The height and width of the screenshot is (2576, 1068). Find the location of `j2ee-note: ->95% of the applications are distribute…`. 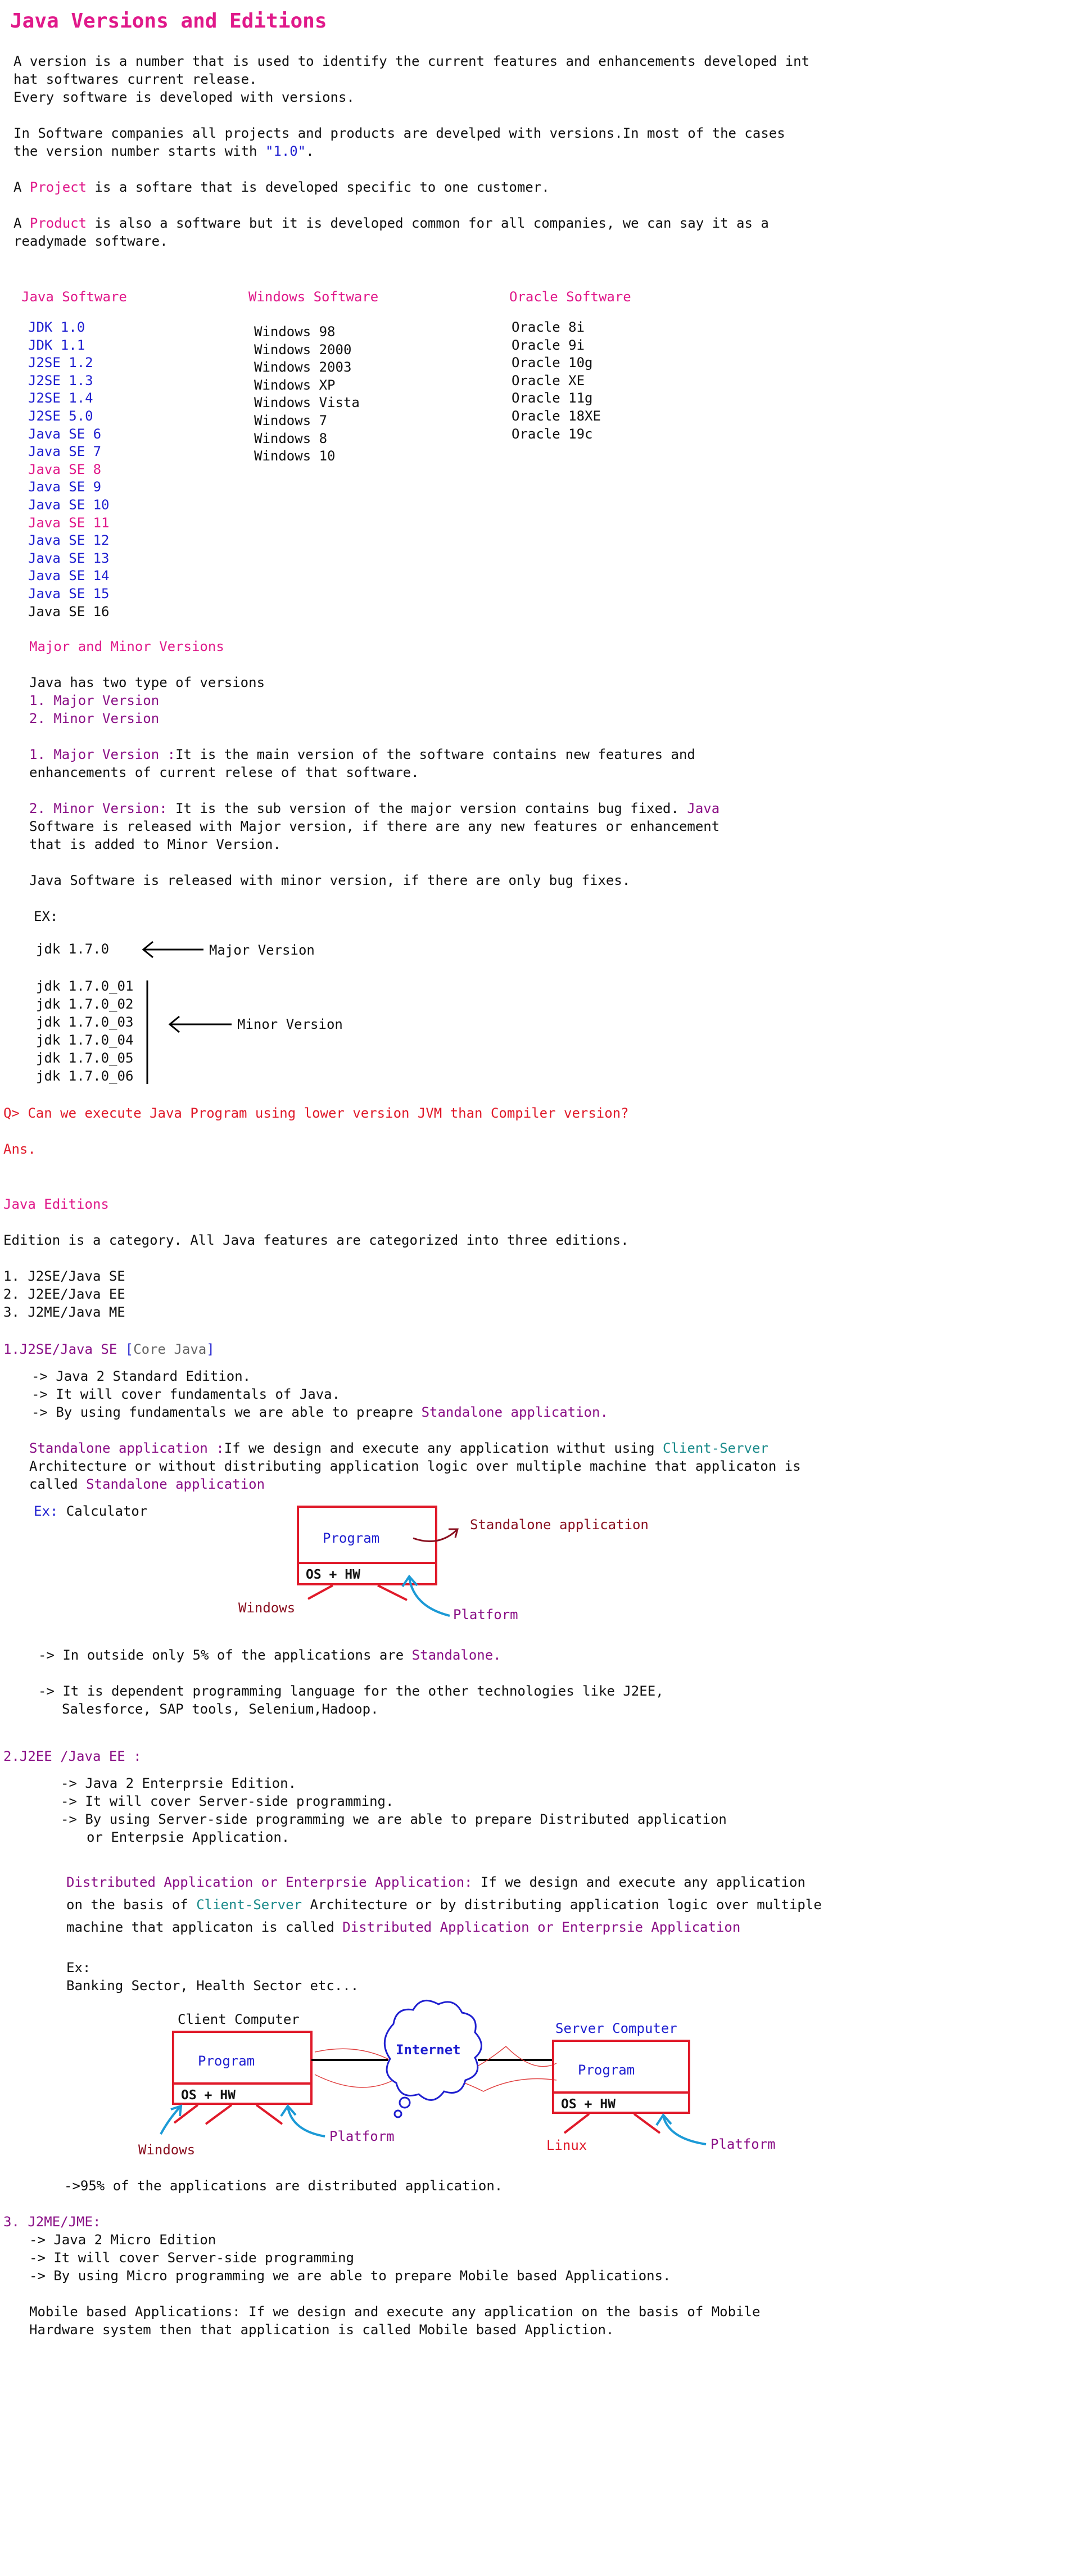

j2ee-note: ->95% of the applications are distribute… is located at coordinates (283, 2186).